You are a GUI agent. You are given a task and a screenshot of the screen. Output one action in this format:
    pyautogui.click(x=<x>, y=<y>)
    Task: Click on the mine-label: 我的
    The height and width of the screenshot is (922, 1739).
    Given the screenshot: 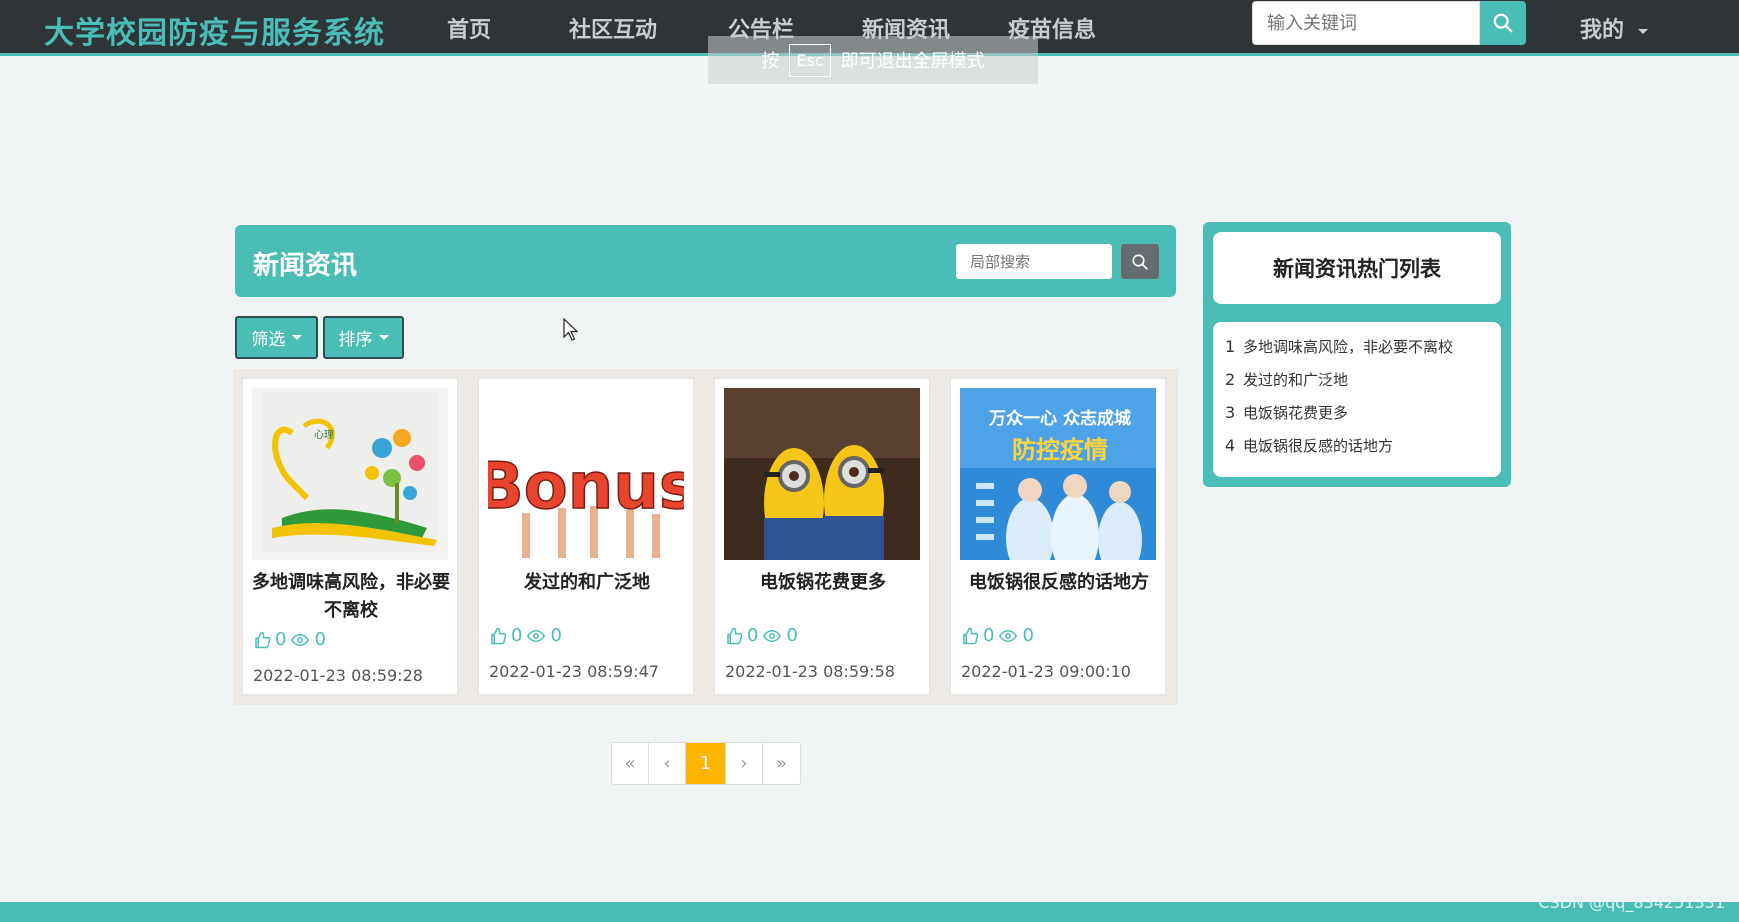 What is the action you would take?
    pyautogui.click(x=1602, y=30)
    